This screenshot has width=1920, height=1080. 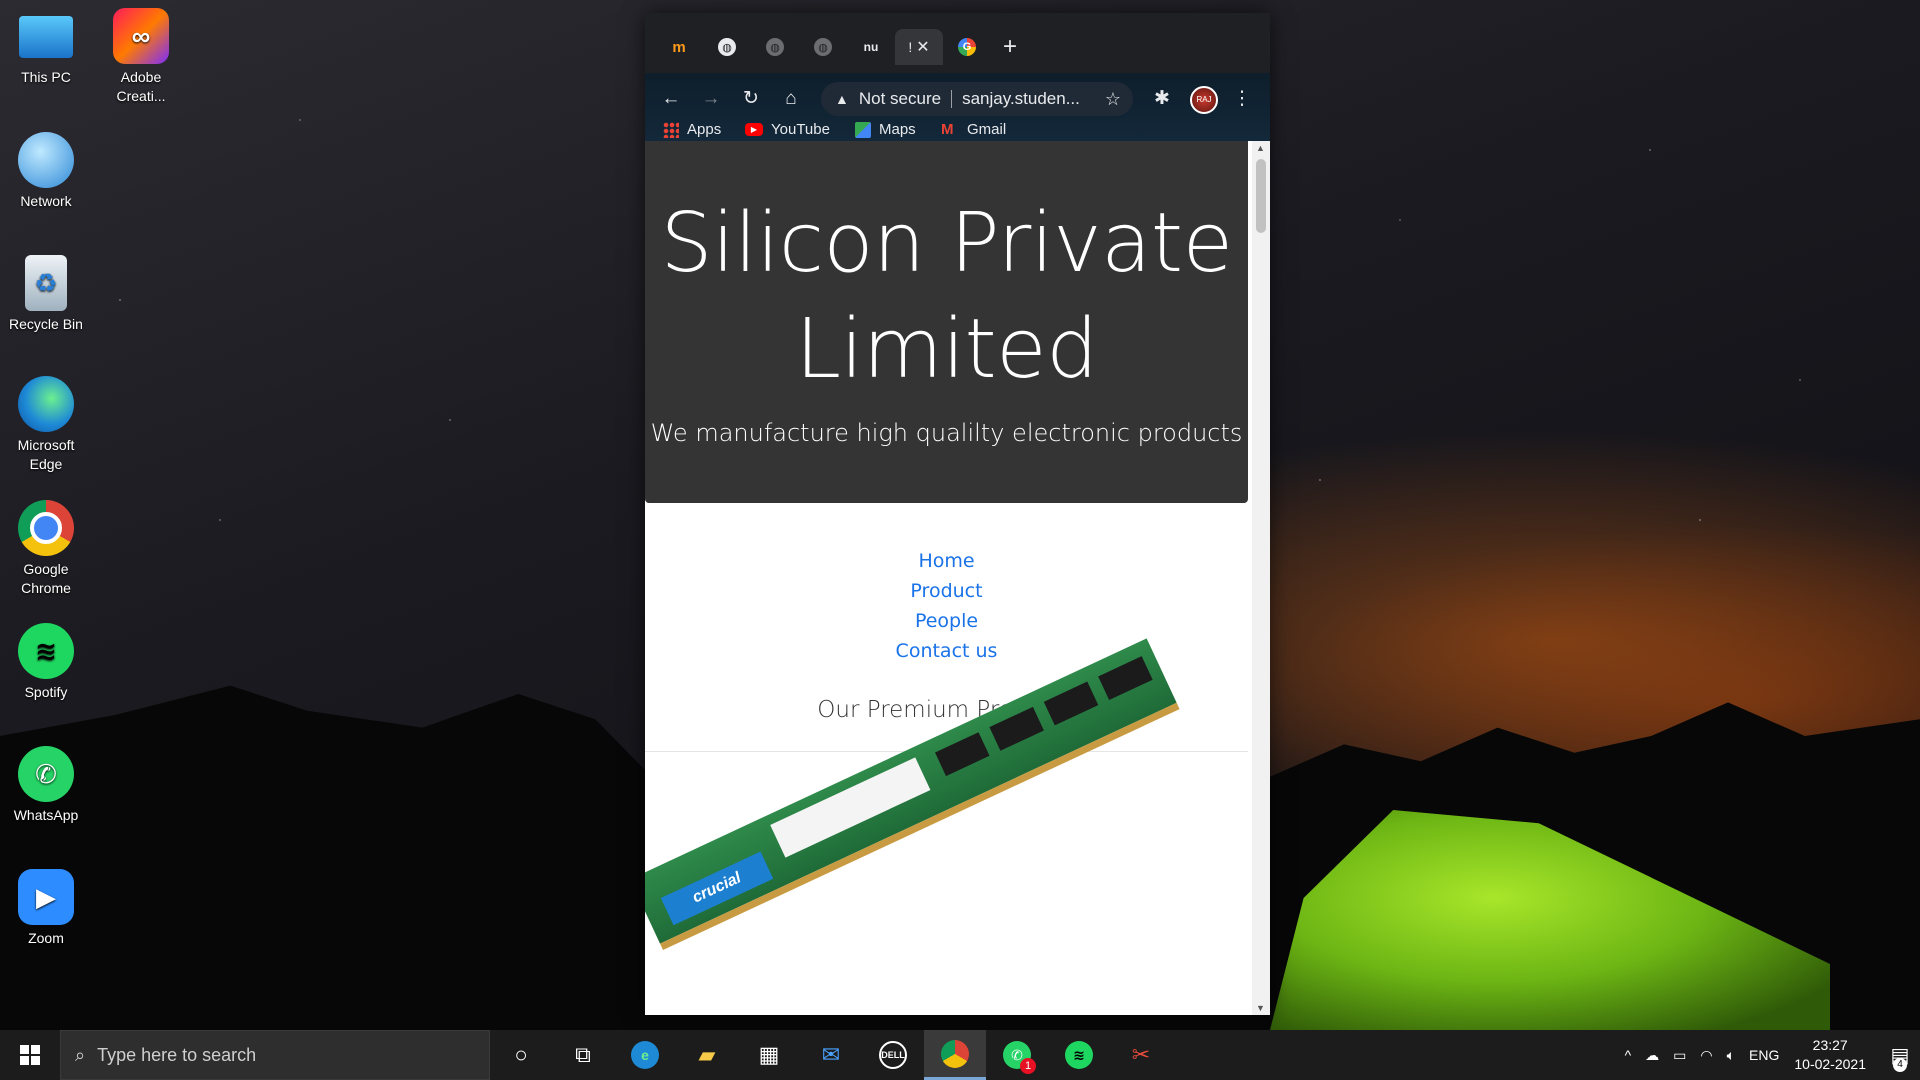 I want to click on page-scrollbar: ▲ ▼, so click(x=1261, y=578).